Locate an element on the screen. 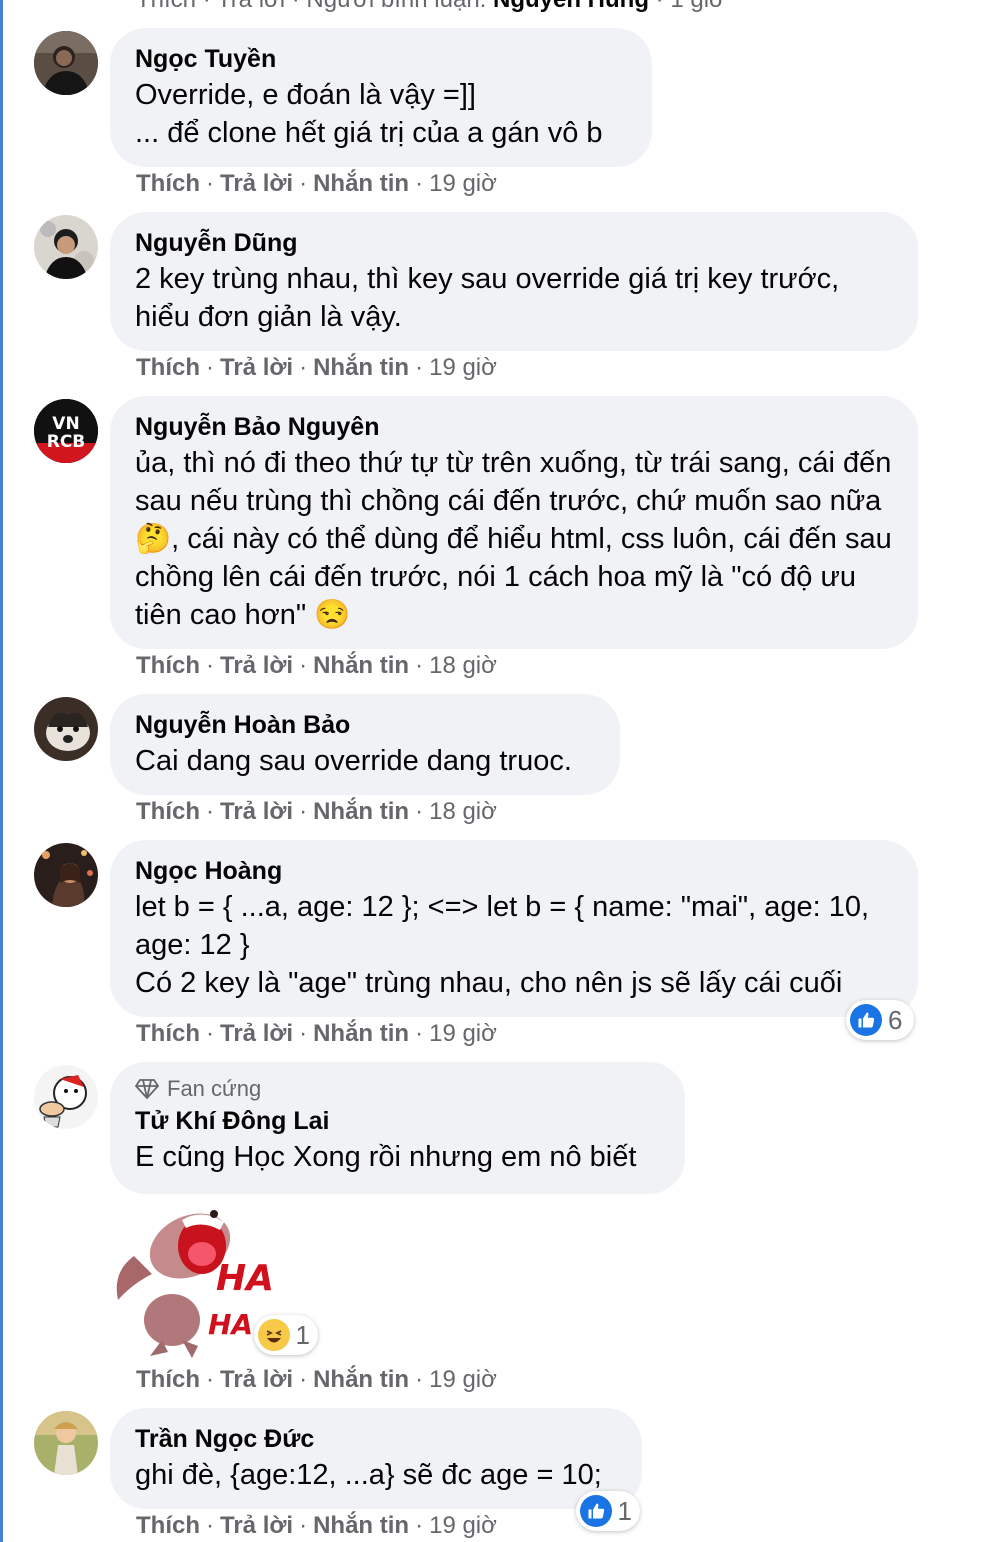  comment-author: Nguyễn Bảo Nguyên is located at coordinates (514, 427).